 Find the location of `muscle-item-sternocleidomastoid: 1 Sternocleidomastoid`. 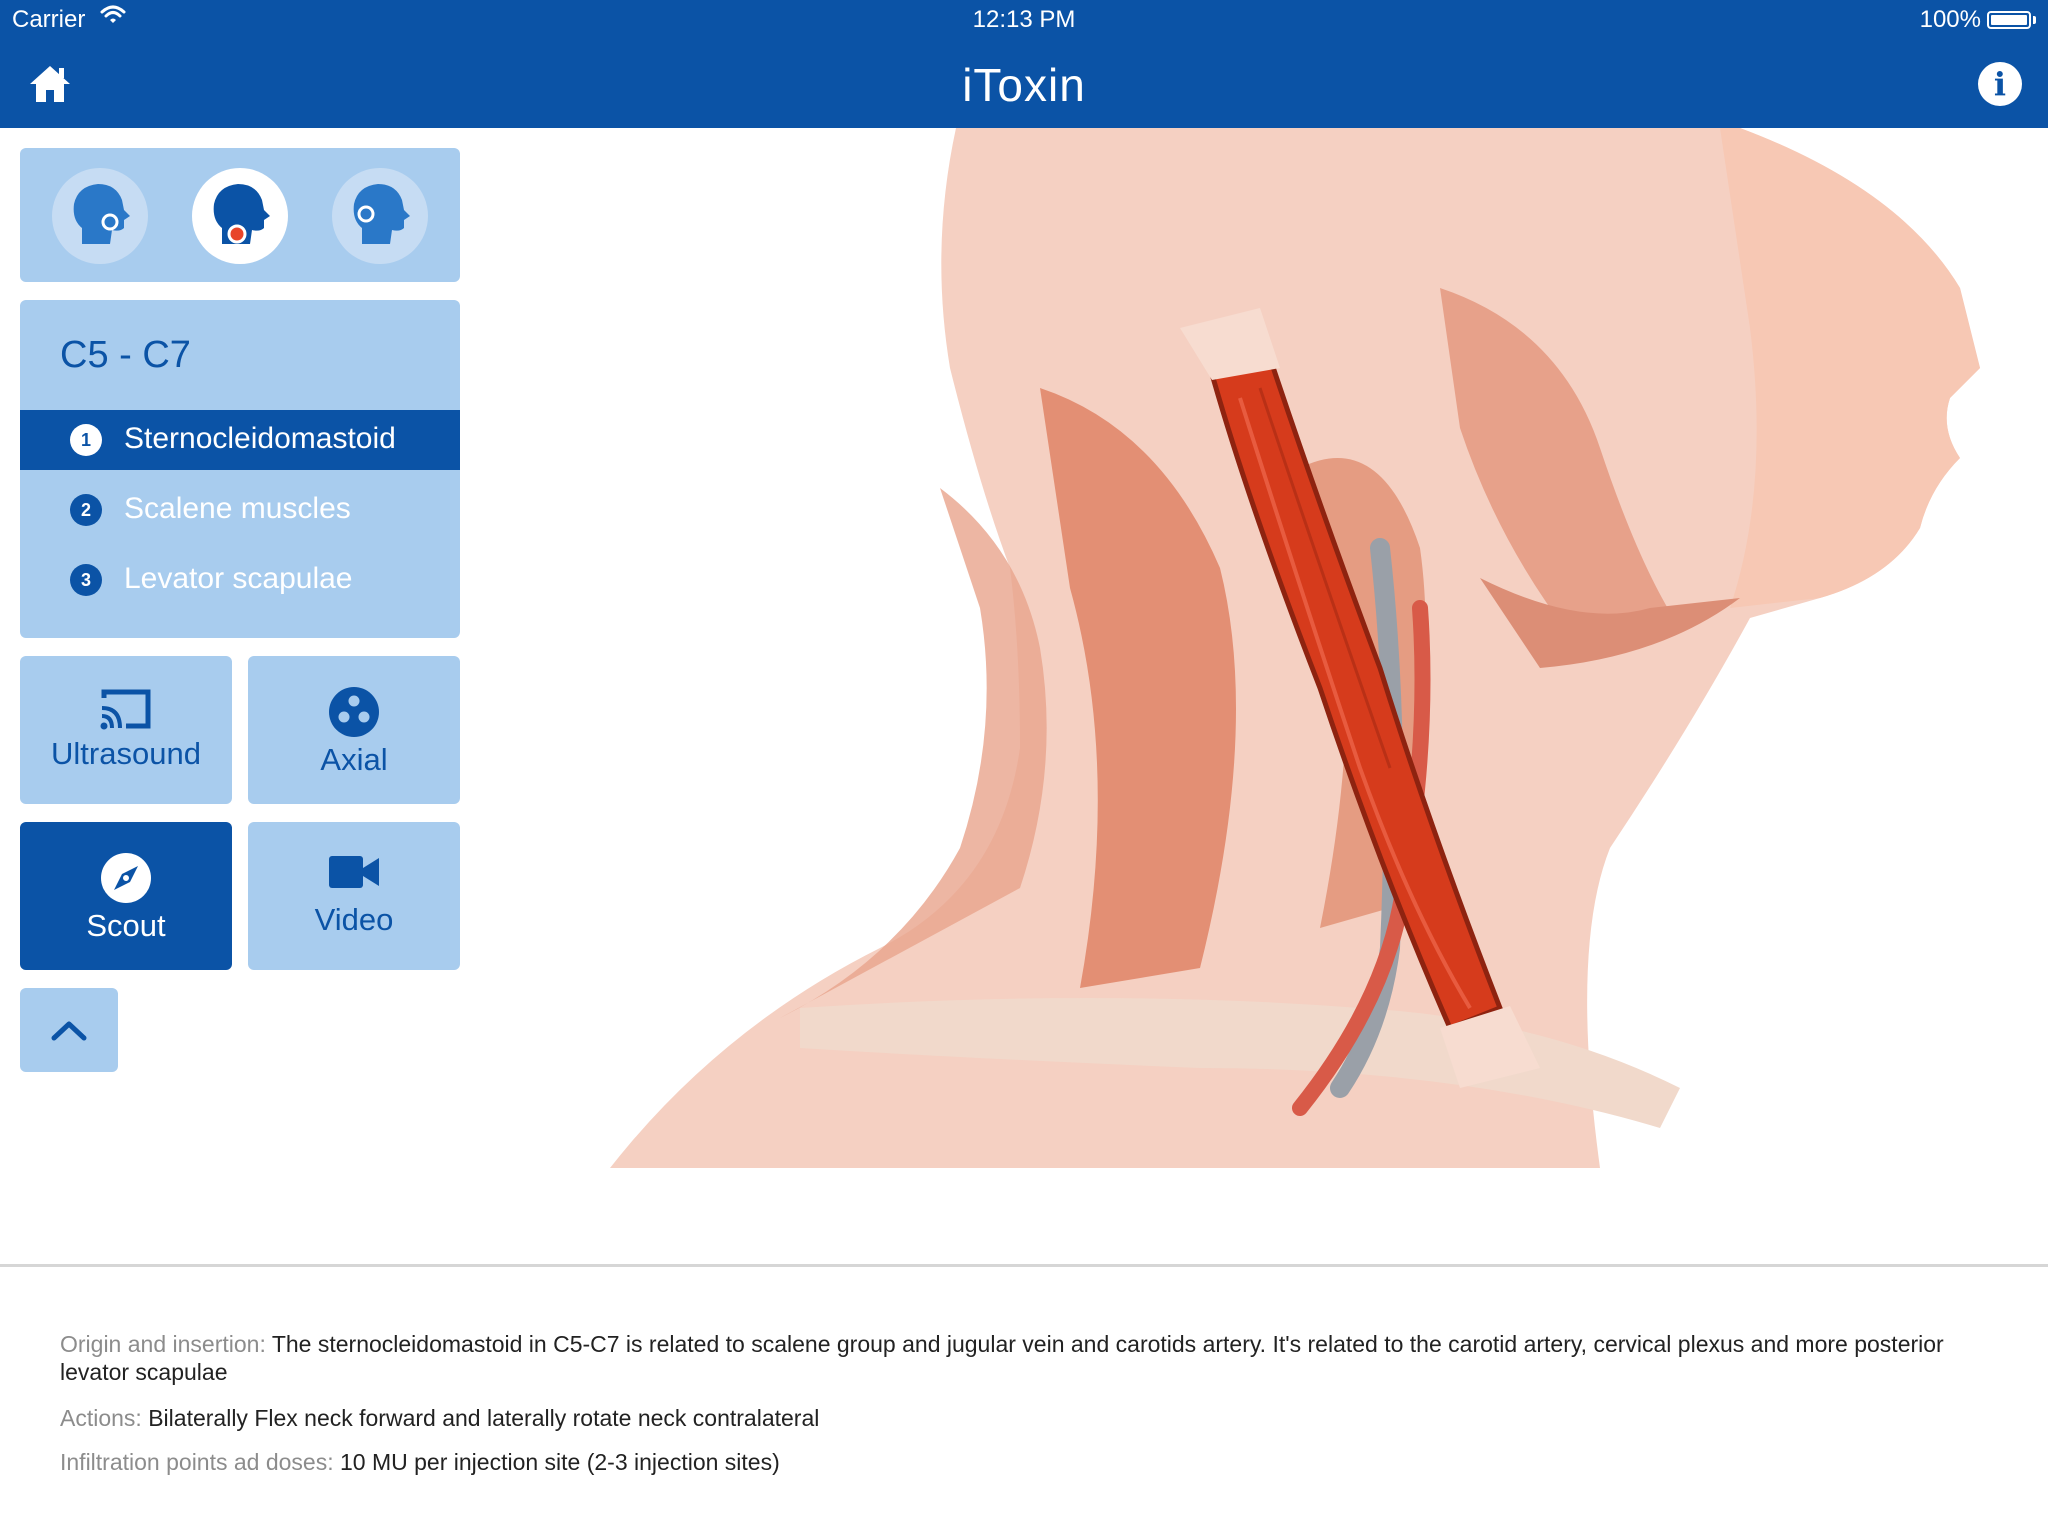

muscle-item-sternocleidomastoid: 1 Sternocleidomastoid is located at coordinates (240, 440).